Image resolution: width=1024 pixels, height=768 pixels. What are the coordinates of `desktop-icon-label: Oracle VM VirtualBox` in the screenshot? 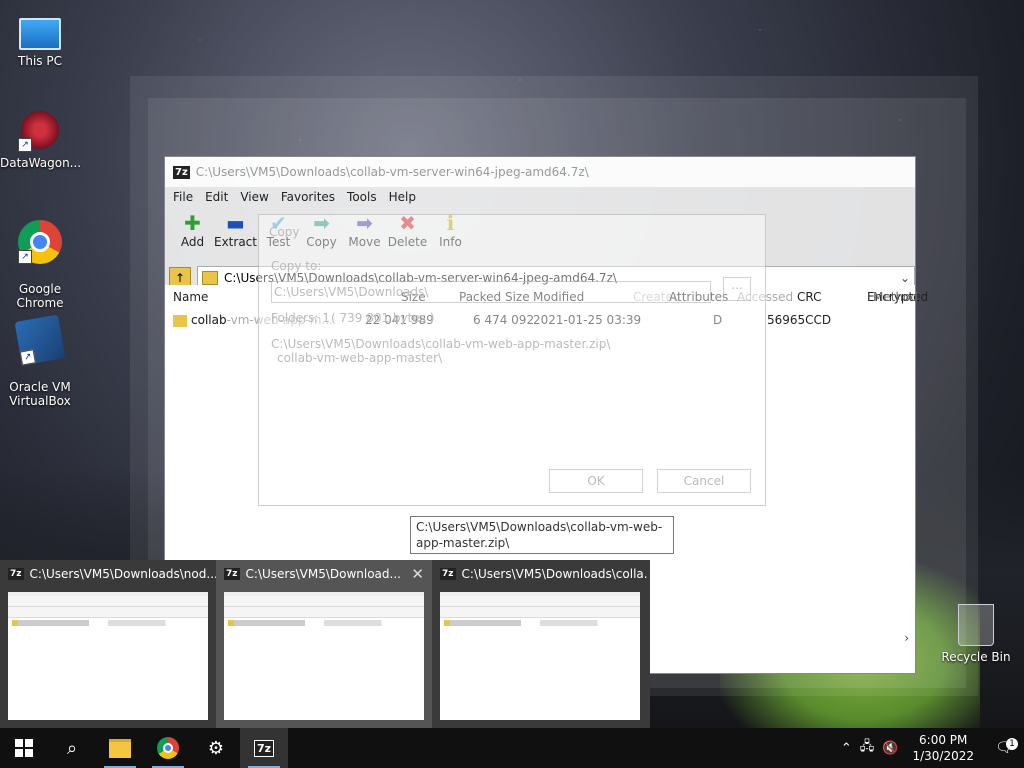 It's located at (40, 394).